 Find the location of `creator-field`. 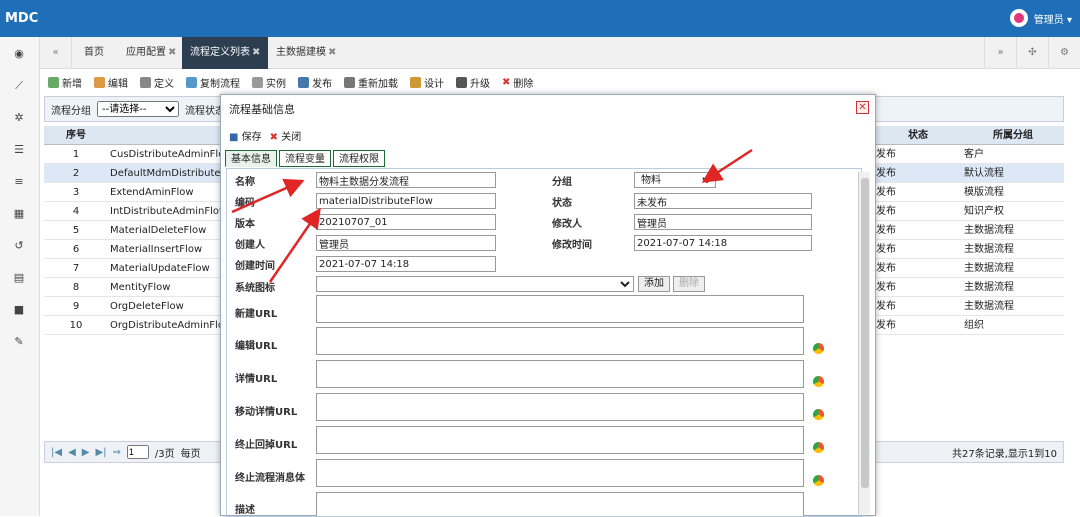

creator-field is located at coordinates (406, 243).